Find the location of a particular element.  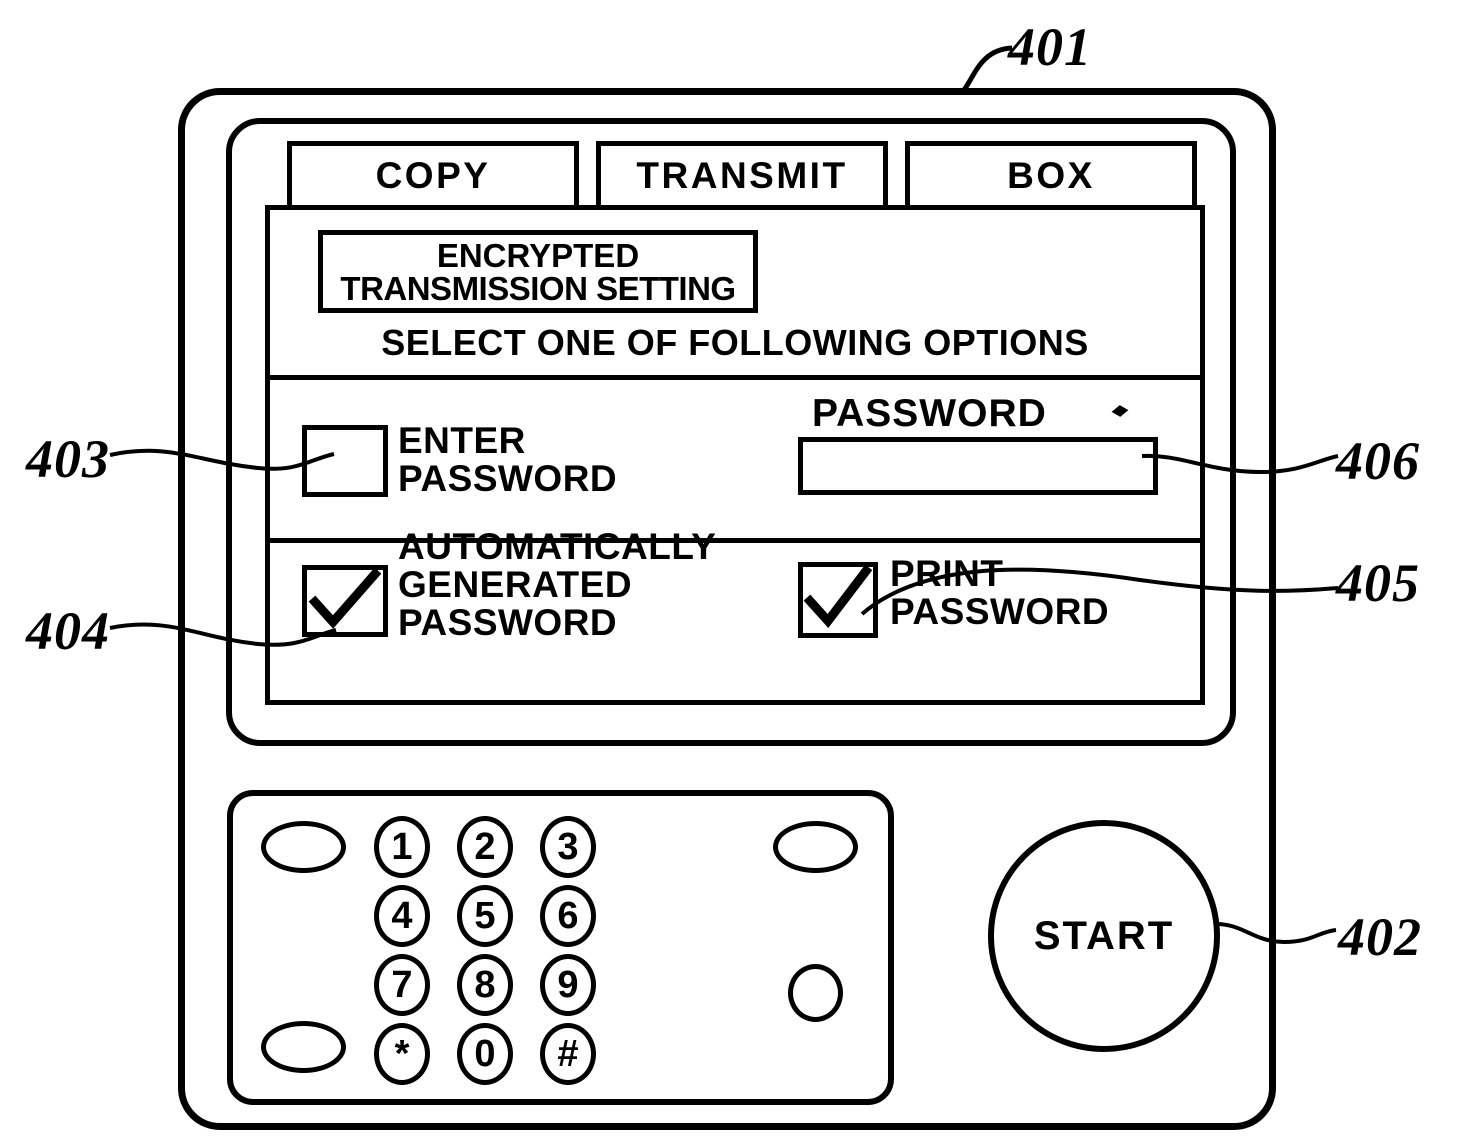

key-5: 5 is located at coordinates (485, 916).